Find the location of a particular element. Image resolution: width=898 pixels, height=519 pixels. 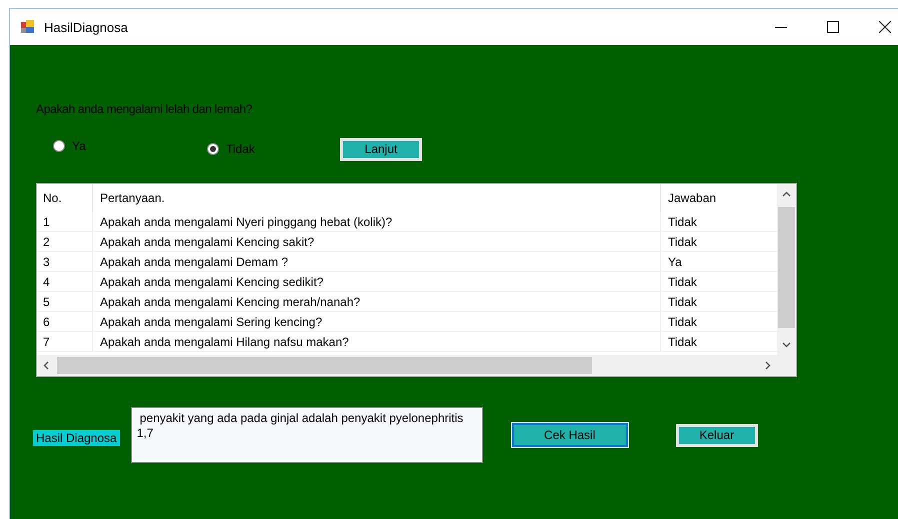

column-header: No. is located at coordinates (65, 198).